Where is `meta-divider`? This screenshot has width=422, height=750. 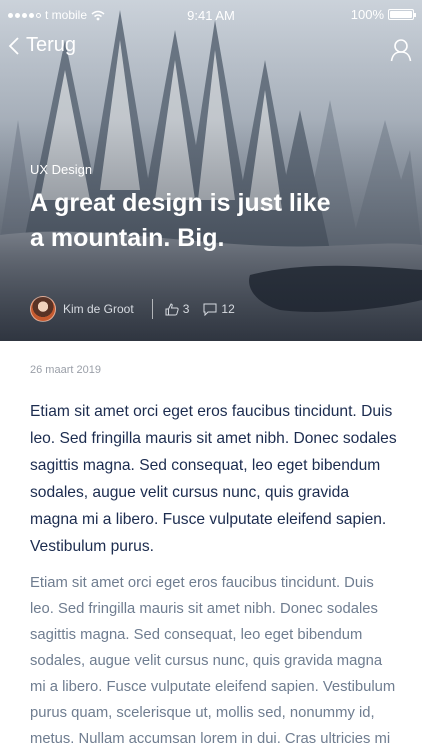
meta-divider is located at coordinates (152, 309).